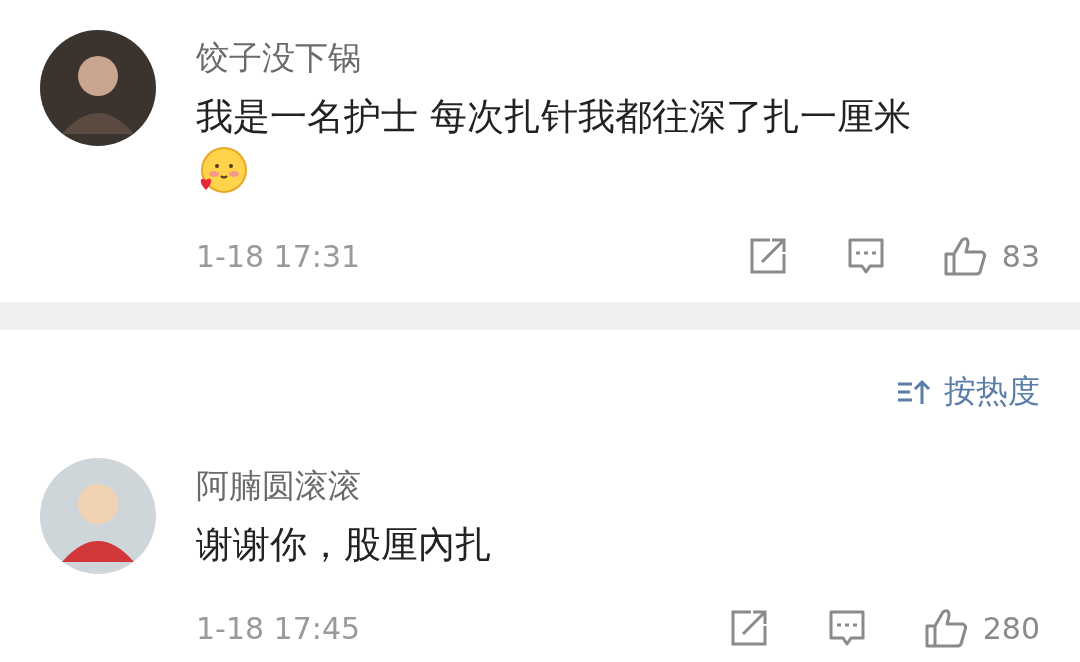 The height and width of the screenshot is (662, 1080). I want to click on comment-time: 1-18 17:45, so click(278, 628).